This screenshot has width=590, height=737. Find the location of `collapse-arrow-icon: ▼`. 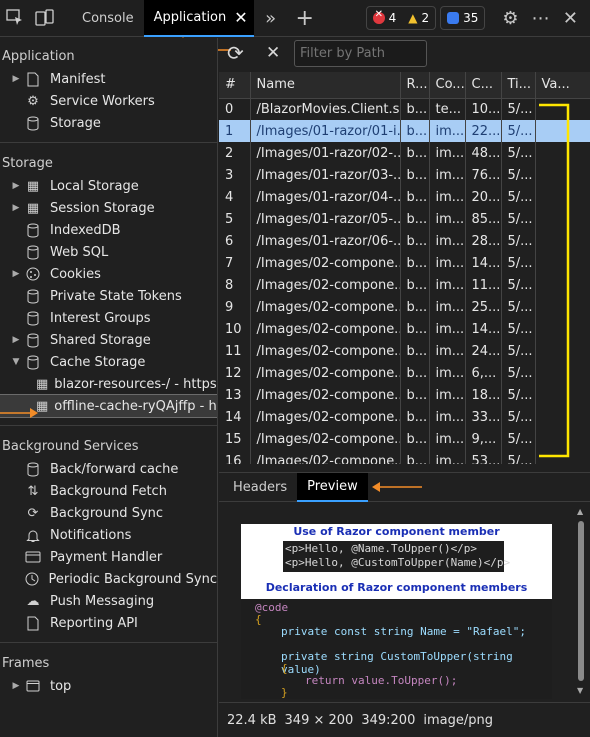

collapse-arrow-icon: ▼ is located at coordinates (16, 362).